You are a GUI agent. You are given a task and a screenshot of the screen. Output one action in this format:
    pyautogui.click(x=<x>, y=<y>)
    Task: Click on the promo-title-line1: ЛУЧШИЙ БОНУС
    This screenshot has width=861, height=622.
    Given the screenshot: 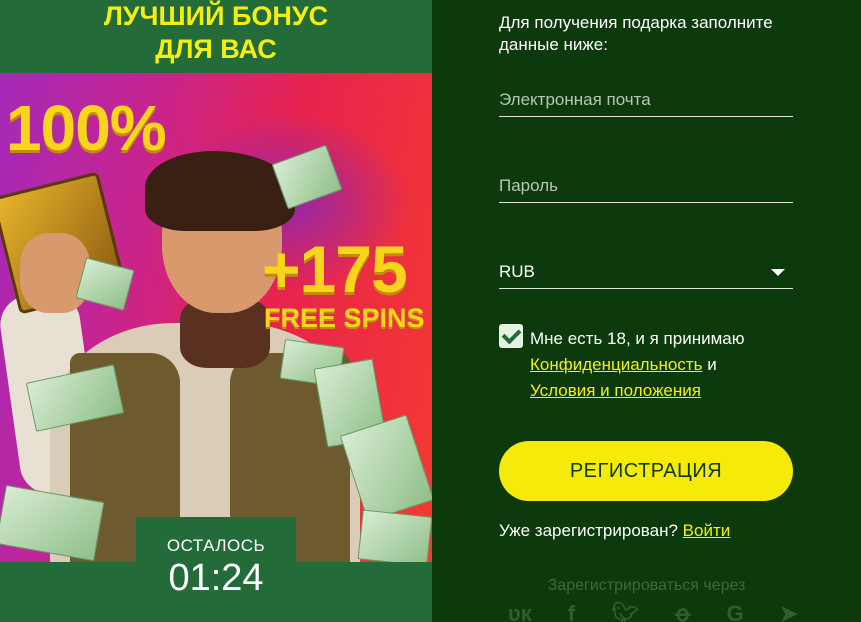 What is the action you would take?
    pyautogui.click(x=216, y=16)
    